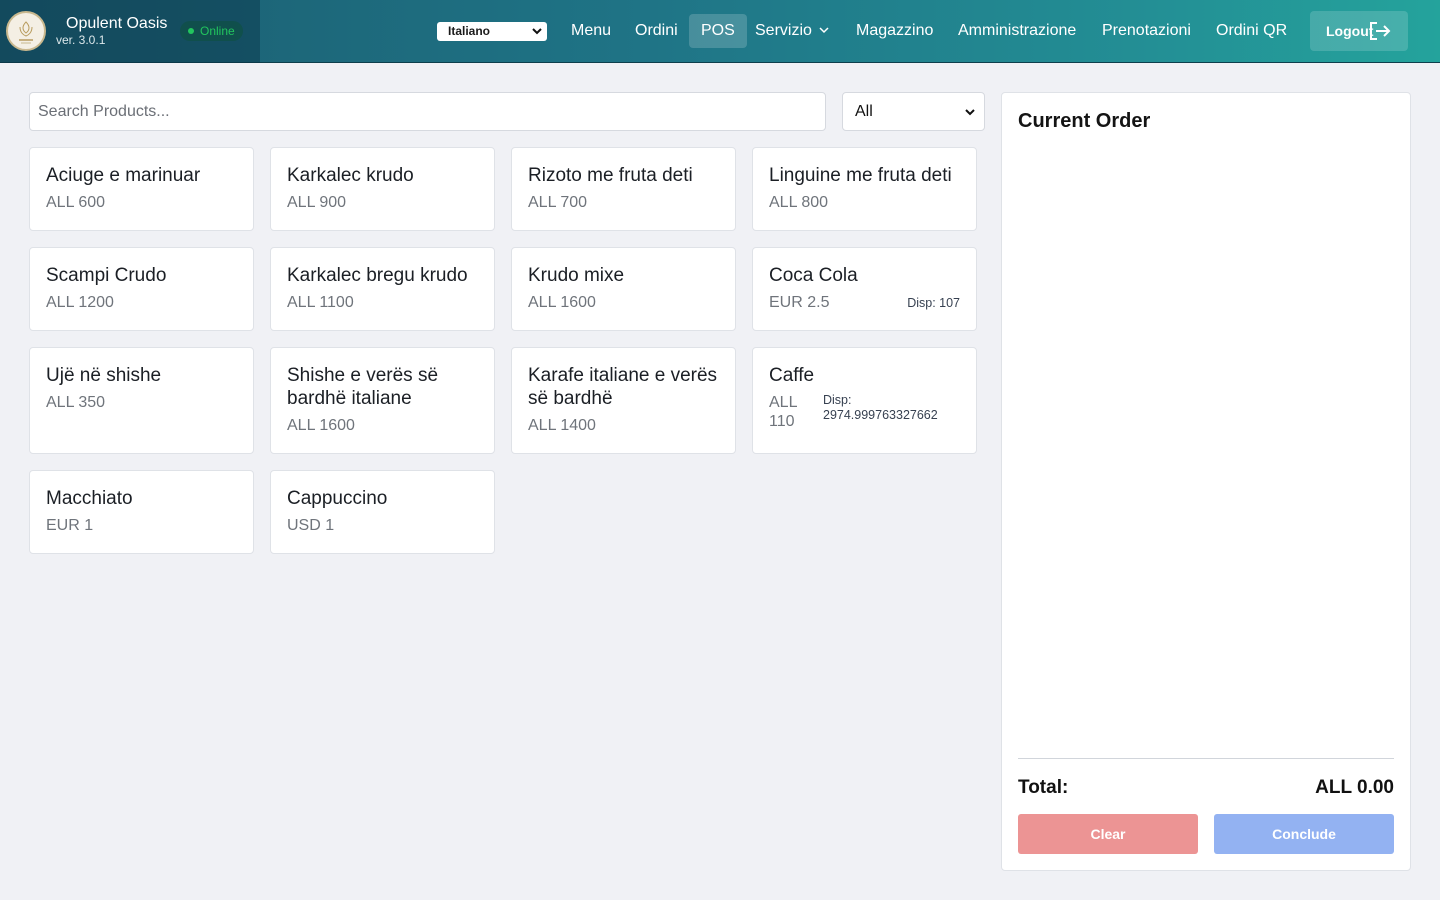 The height and width of the screenshot is (900, 1440). Describe the element at coordinates (562, 425) in the screenshot. I see `product-price: ALL 1400` at that location.